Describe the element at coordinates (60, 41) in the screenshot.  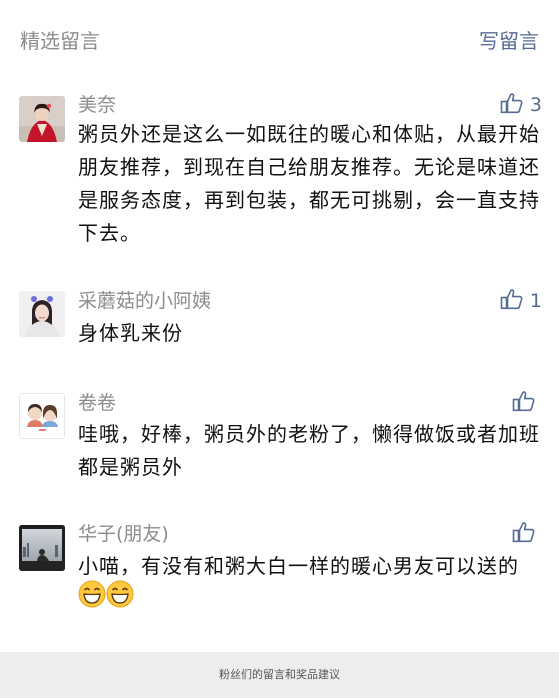
I see `featured-comments-title: 精选留言` at that location.